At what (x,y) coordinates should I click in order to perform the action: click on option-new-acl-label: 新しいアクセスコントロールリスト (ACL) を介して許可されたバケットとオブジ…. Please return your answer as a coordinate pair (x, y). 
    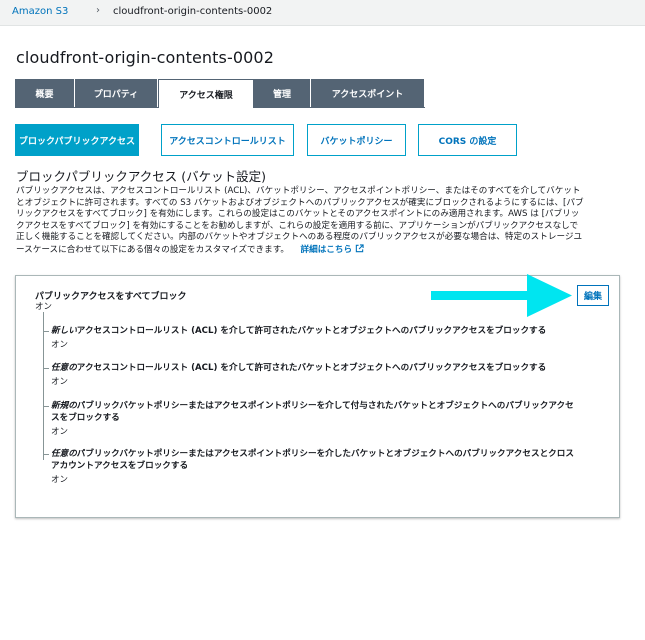
    Looking at the image, I should click on (331, 332).